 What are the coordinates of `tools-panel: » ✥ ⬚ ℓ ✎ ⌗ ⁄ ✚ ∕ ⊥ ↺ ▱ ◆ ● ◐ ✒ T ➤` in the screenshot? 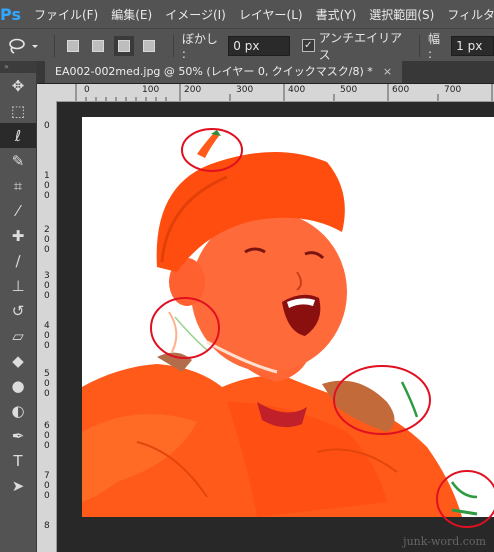 It's located at (18, 306).